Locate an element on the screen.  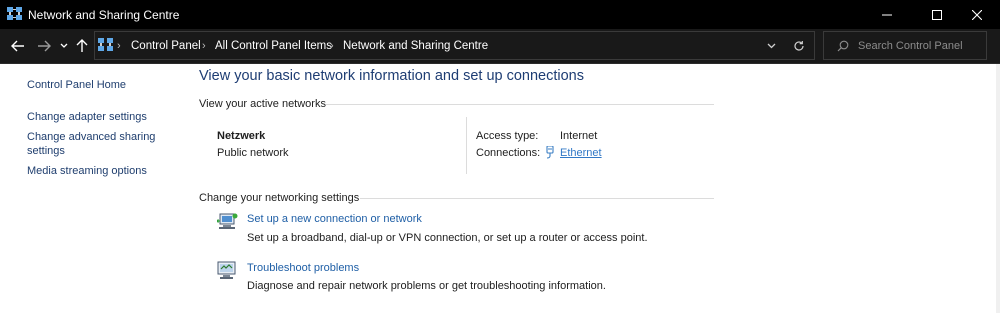
network-name: Netzwerk is located at coordinates (241, 136).